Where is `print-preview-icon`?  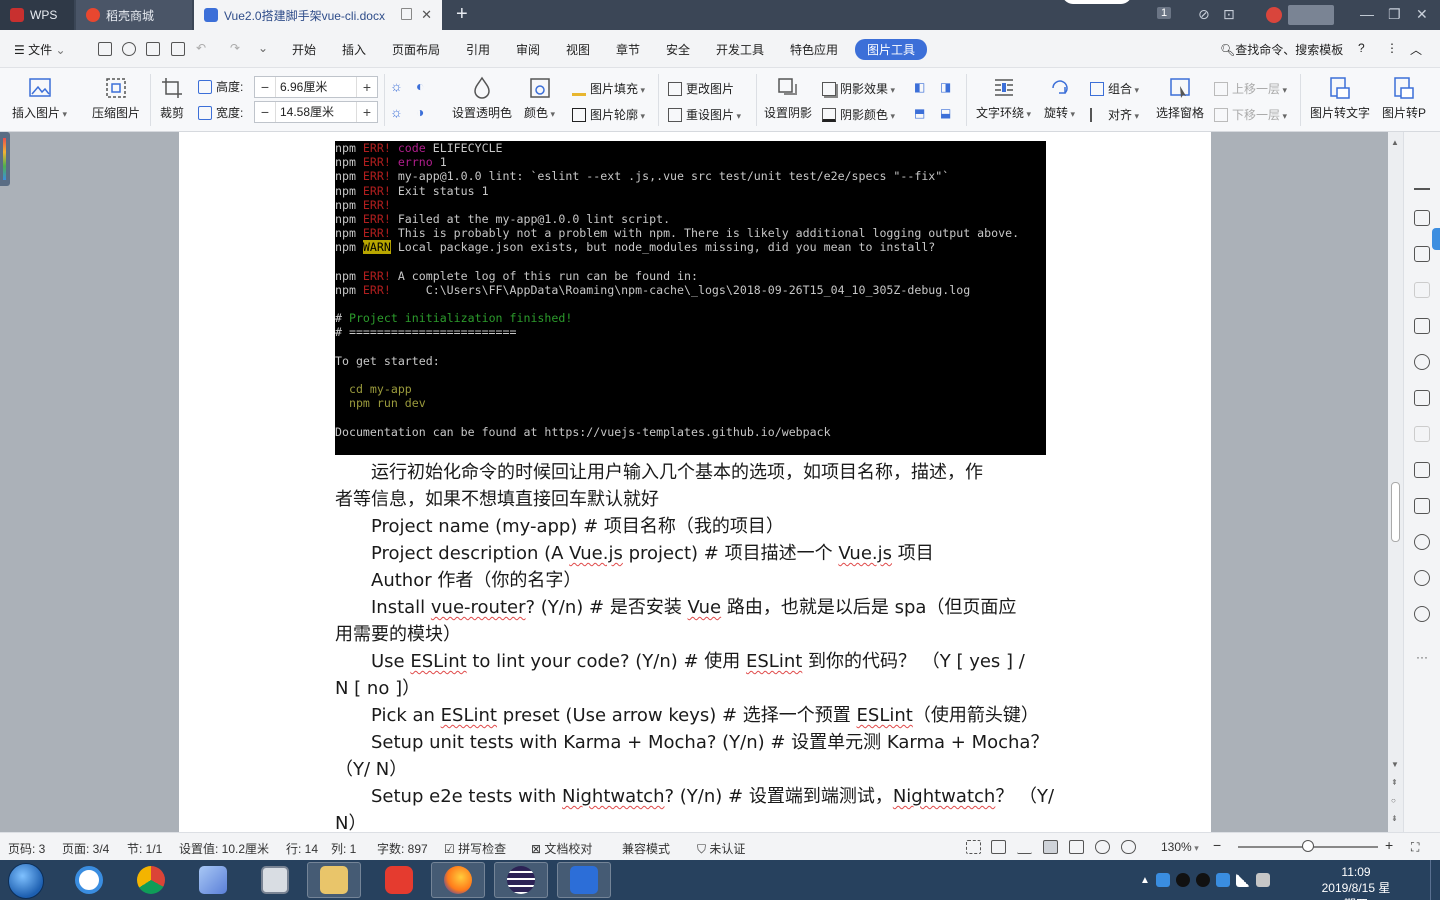
print-preview-icon is located at coordinates (178, 49).